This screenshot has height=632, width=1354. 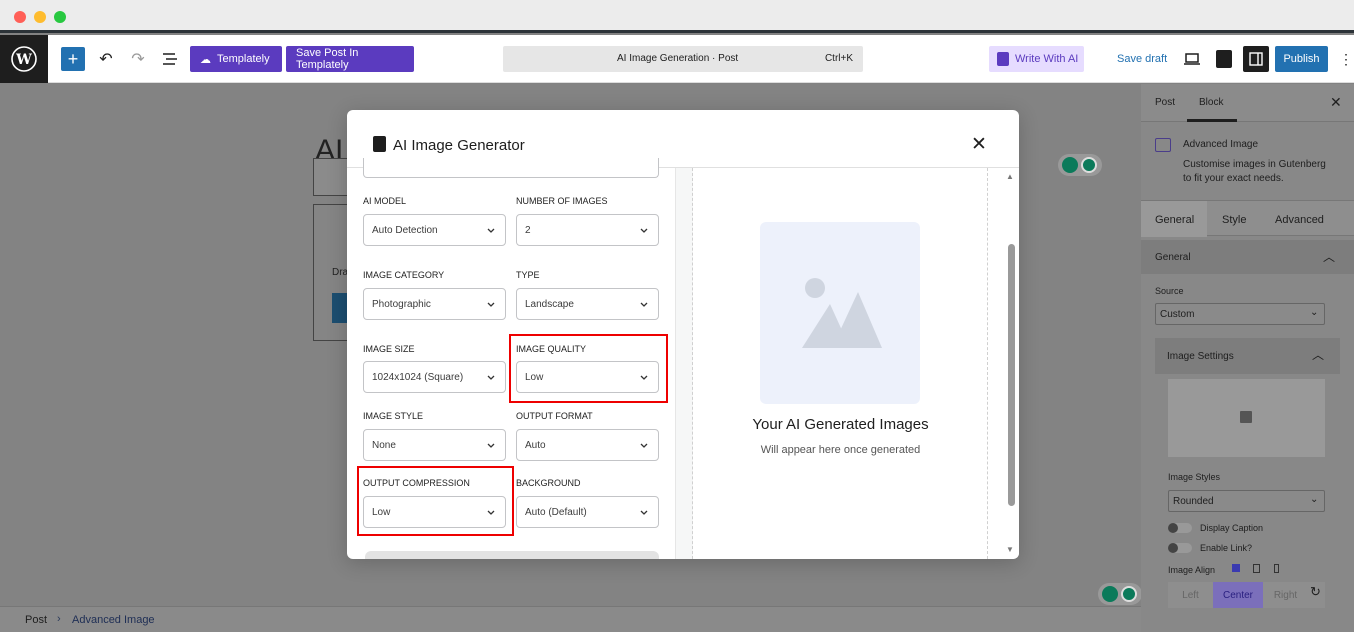 I want to click on close-icon: ✕, so click(x=979, y=144).